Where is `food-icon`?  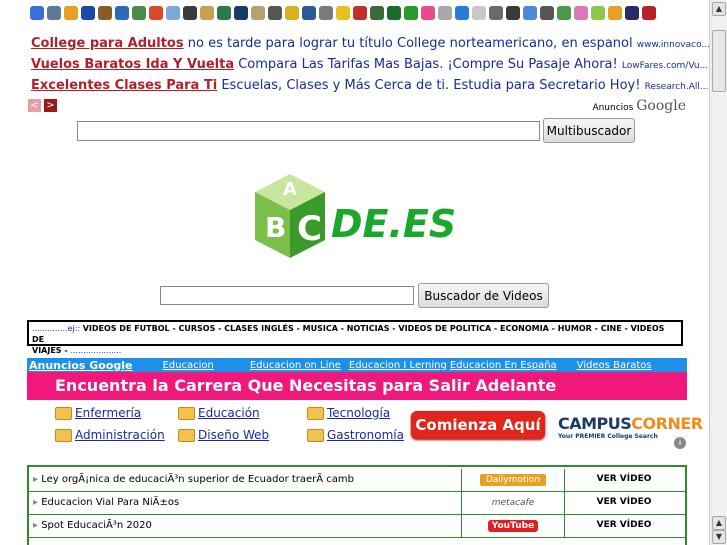 food-icon is located at coordinates (258, 13).